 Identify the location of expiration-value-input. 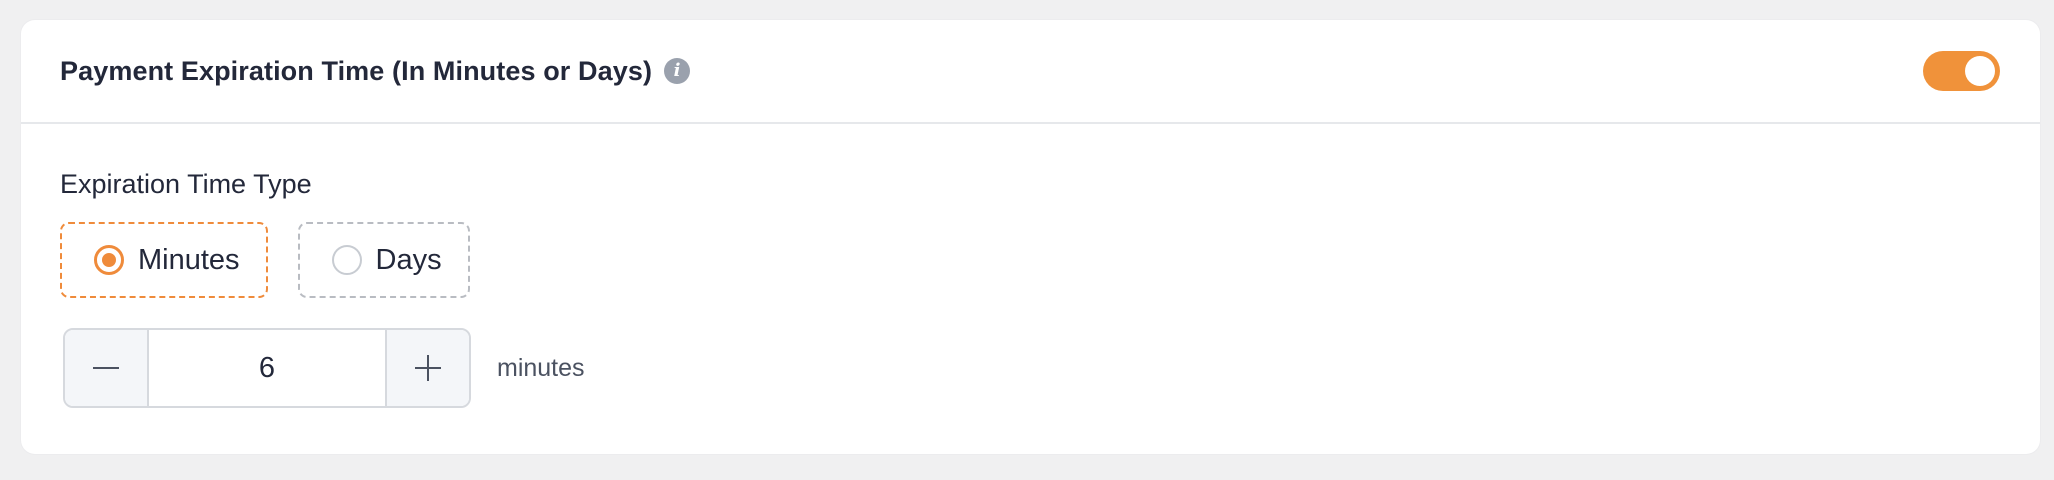
(267, 368).